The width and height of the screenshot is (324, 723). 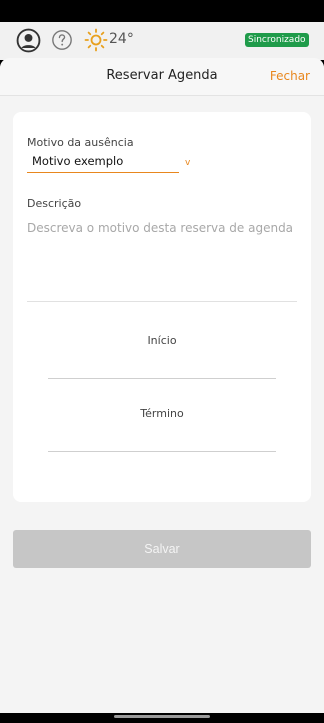 What do you see at coordinates (290, 76) in the screenshot?
I see `close-button: Fechar` at bounding box center [290, 76].